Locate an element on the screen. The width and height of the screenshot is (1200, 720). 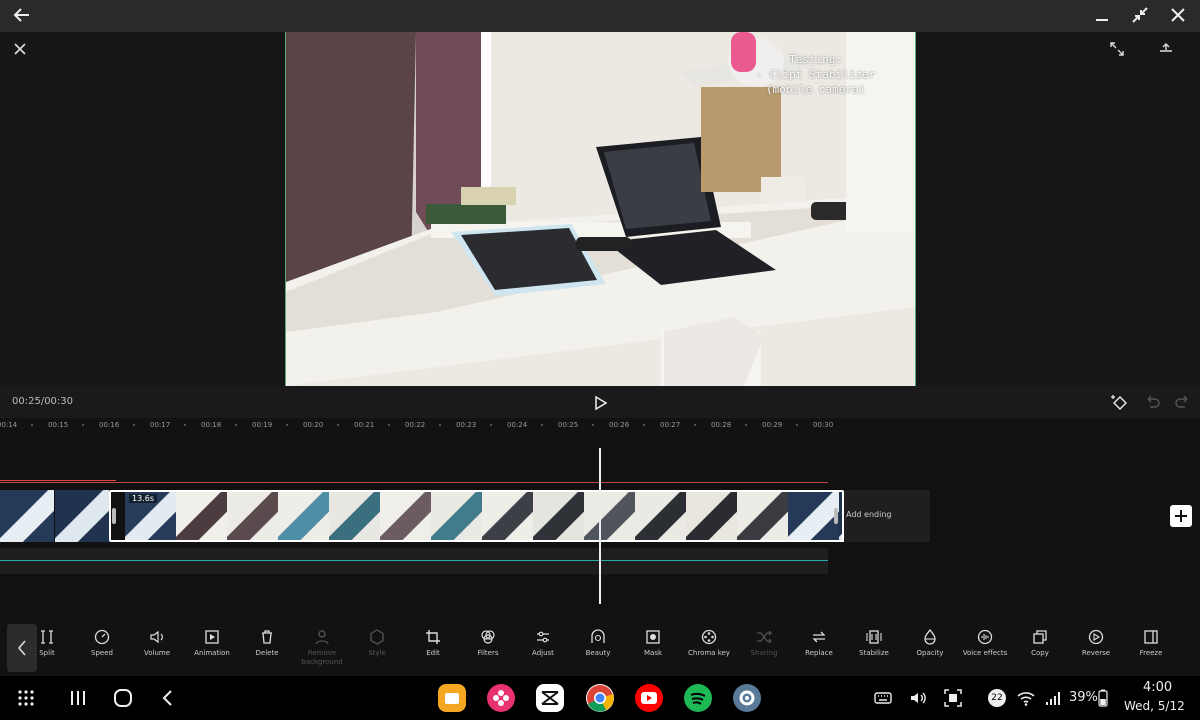
trim-handle-right is located at coordinates (836, 516).